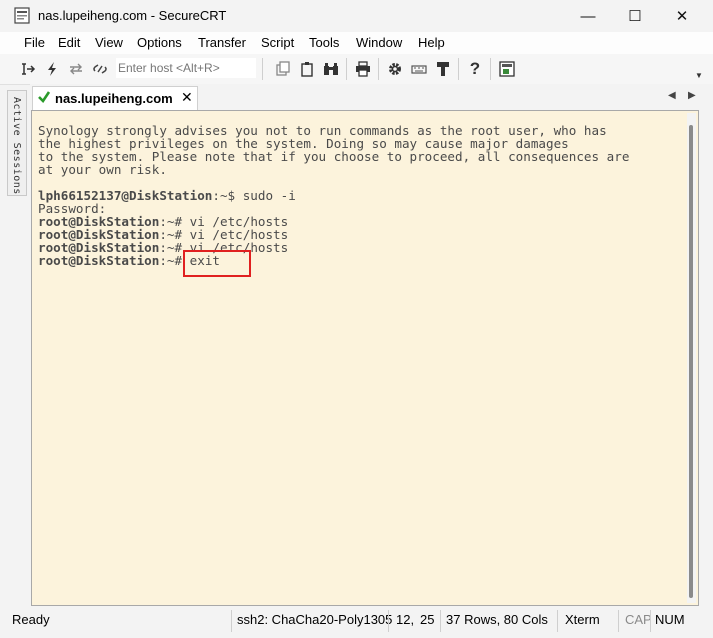 Image resolution: width=713 pixels, height=638 pixels. Describe the element at coordinates (307, 69) in the screenshot. I see `paste-icon` at that location.